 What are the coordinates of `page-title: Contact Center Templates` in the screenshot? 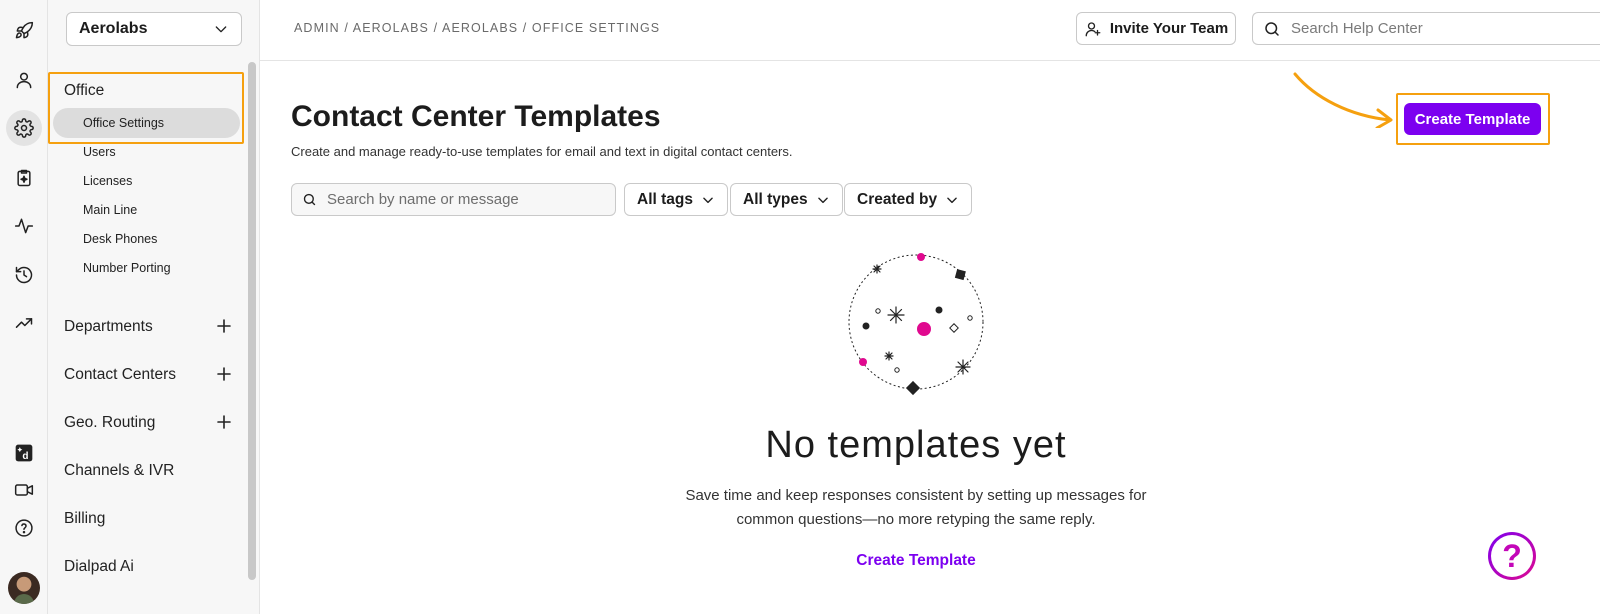 It's located at (476, 116).